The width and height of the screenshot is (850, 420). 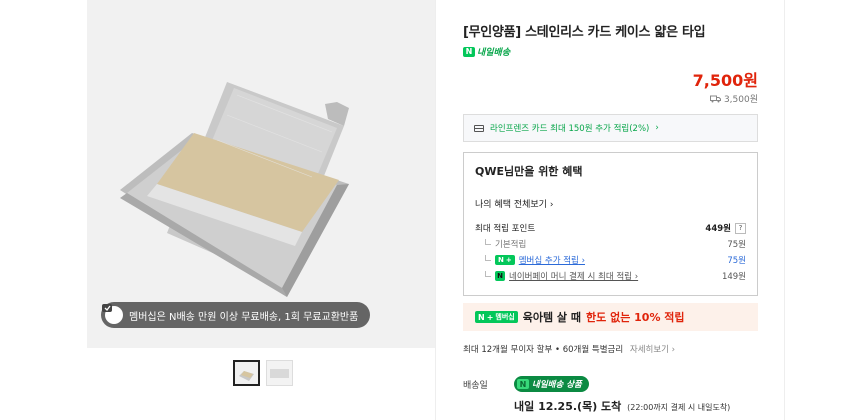 What do you see at coordinates (740, 100) in the screenshot?
I see `shipping-fee-value: 3,500원` at bounding box center [740, 100].